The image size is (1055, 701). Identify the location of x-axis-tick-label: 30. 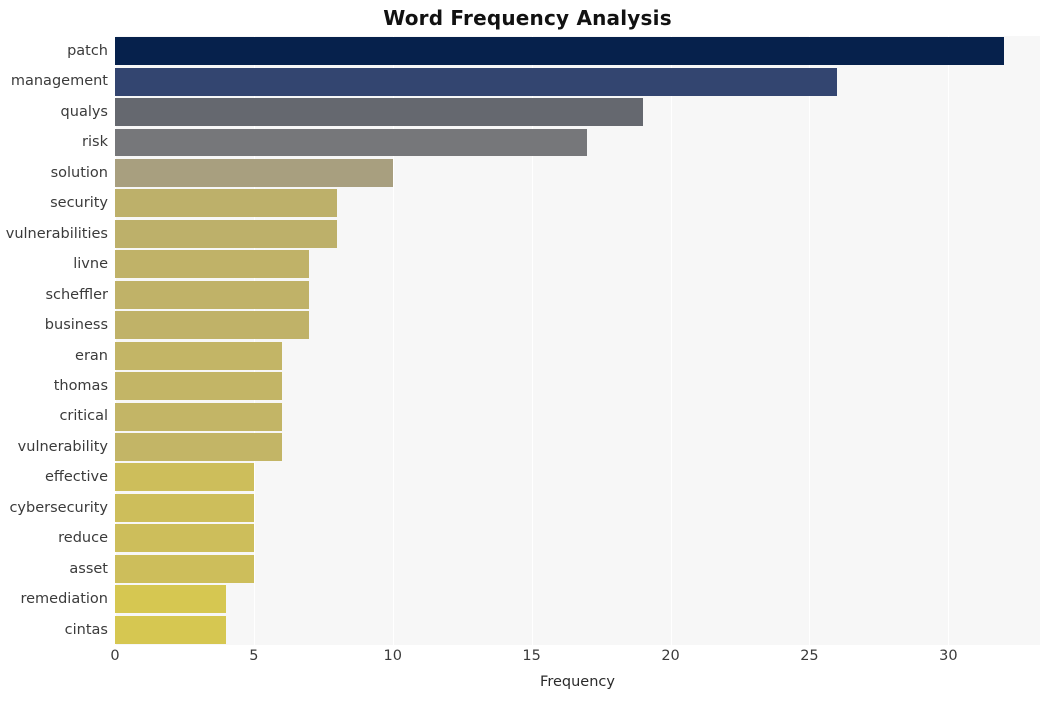
(948, 656).